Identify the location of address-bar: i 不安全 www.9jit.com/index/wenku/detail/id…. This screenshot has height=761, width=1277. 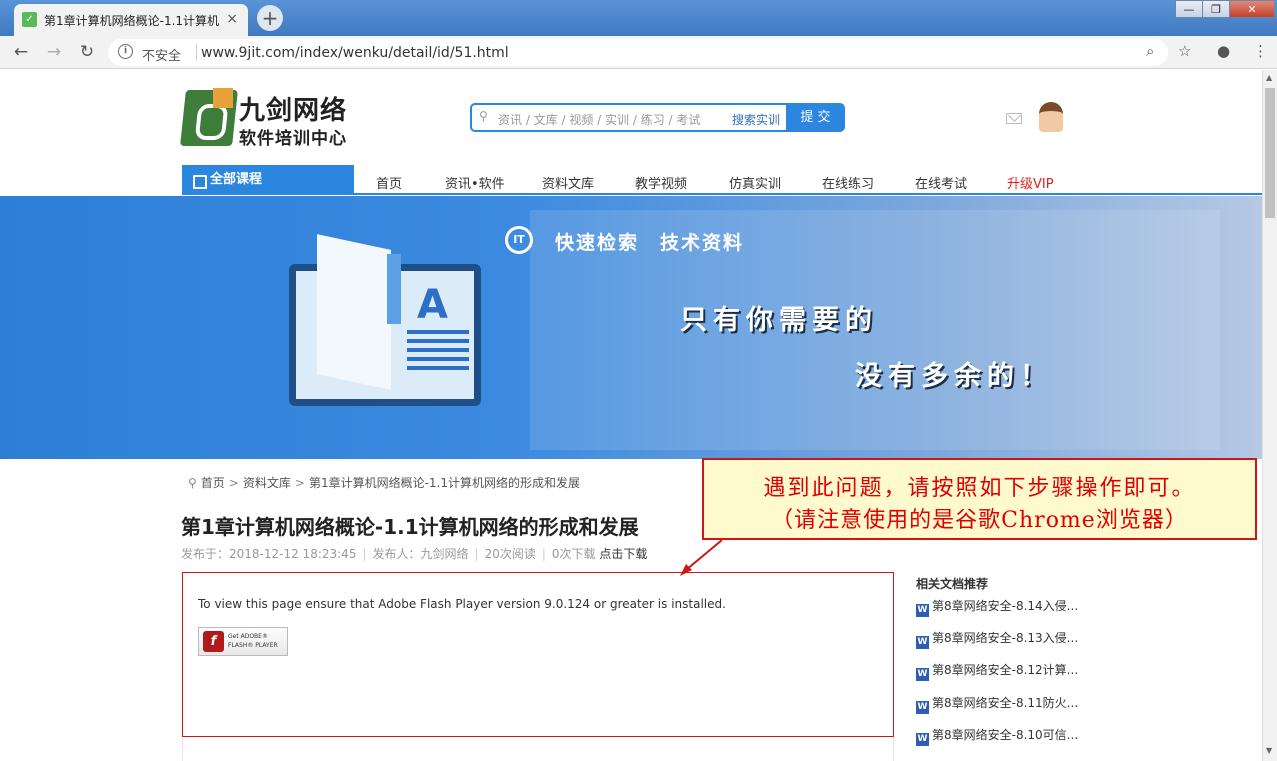
(638, 52).